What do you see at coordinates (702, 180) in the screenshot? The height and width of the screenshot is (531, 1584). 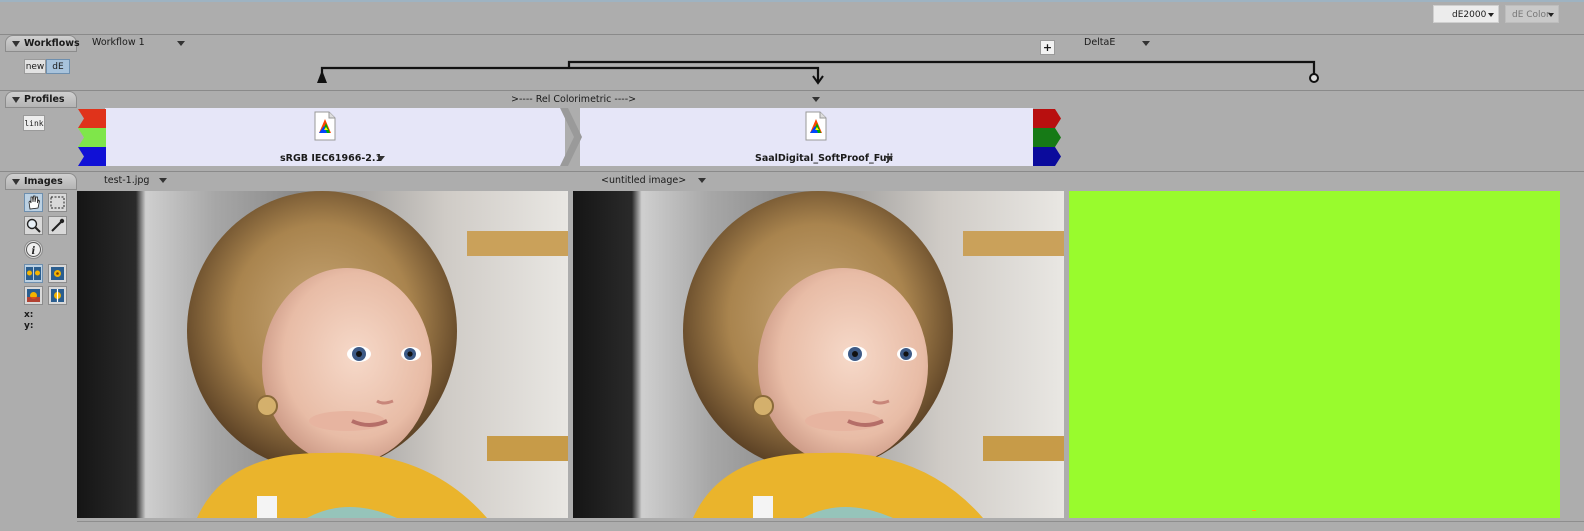 I see `middle-image-chevron-down-icon` at bounding box center [702, 180].